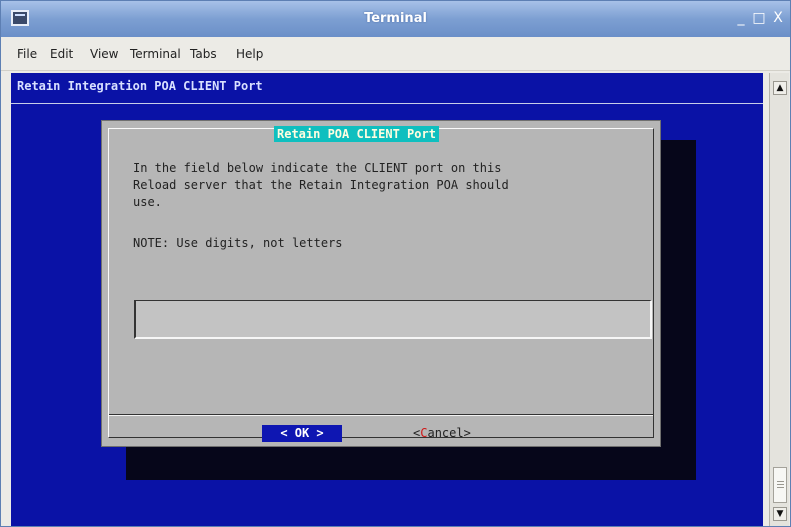  What do you see at coordinates (203, 54) in the screenshot?
I see `menu-tabs: Tabs` at bounding box center [203, 54].